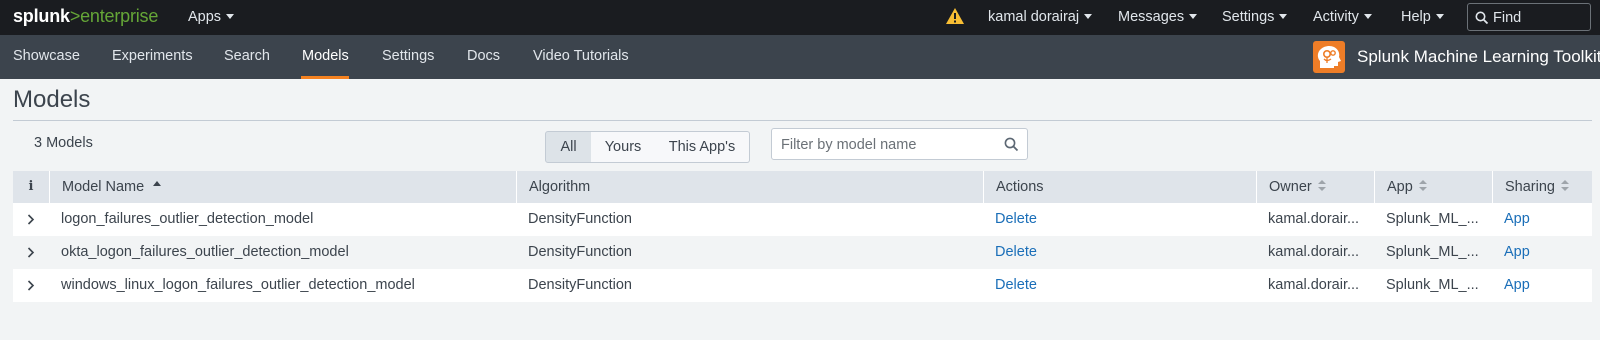 Image resolution: width=1600 pixels, height=340 pixels. What do you see at coordinates (205, 17) in the screenshot?
I see `apps-menu-label: Apps` at bounding box center [205, 17].